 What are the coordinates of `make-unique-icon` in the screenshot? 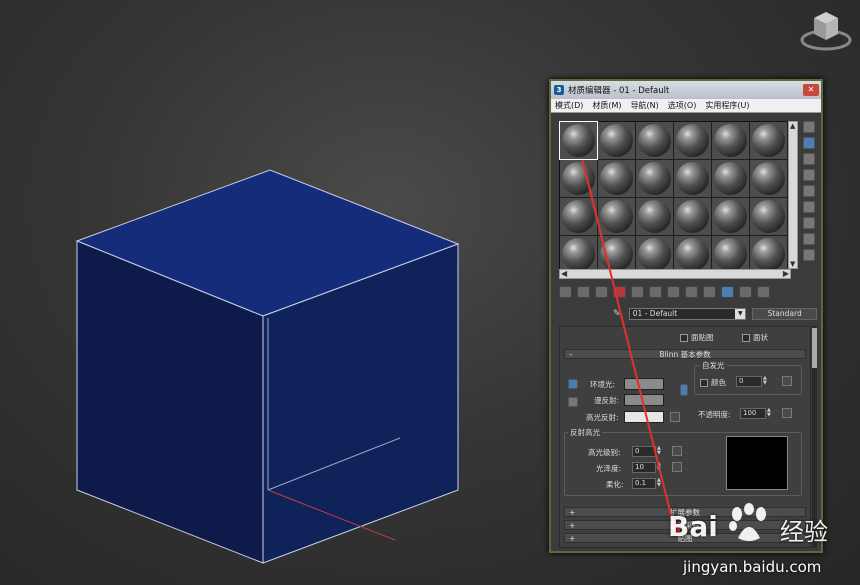 It's located at (655, 292).